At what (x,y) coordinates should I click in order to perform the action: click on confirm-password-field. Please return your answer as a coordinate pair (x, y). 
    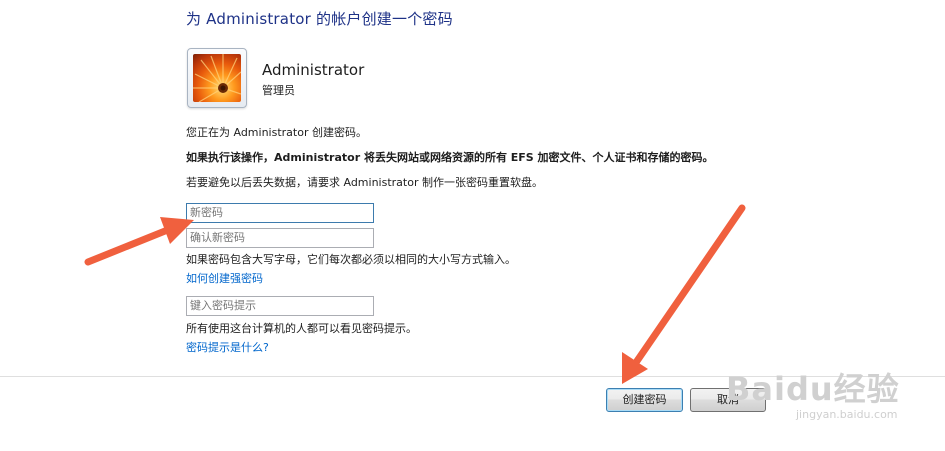
    Looking at the image, I should click on (280, 238).